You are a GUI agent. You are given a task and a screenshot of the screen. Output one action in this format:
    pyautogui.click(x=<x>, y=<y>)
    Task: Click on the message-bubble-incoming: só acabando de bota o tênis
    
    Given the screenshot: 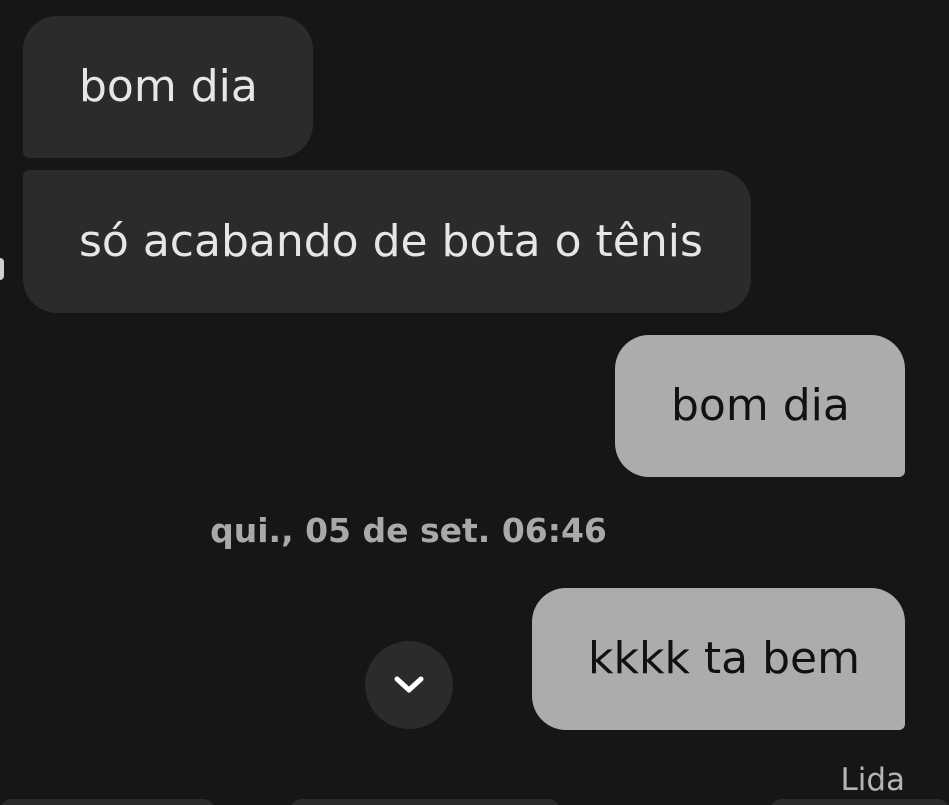 What is the action you would take?
    pyautogui.click(x=387, y=241)
    